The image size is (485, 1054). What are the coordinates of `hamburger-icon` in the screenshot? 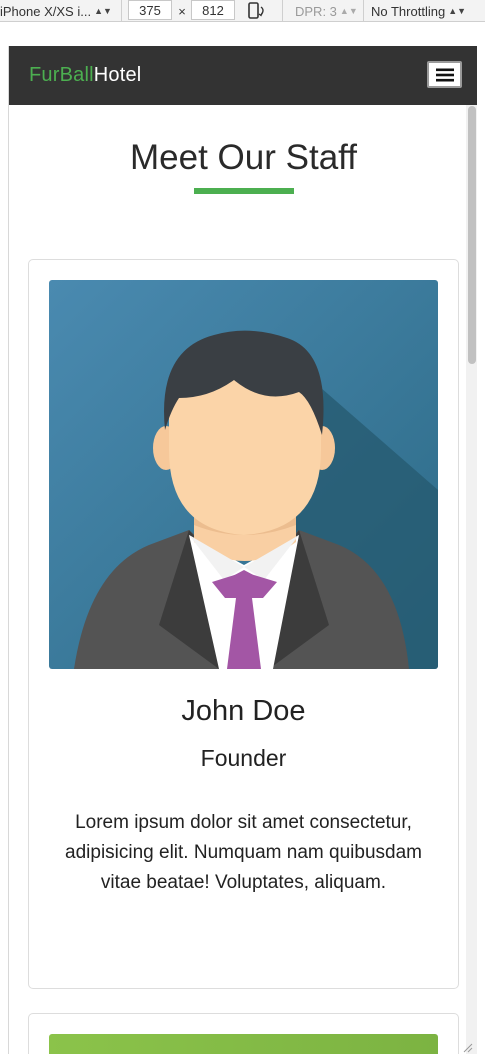 It's located at (445, 75).